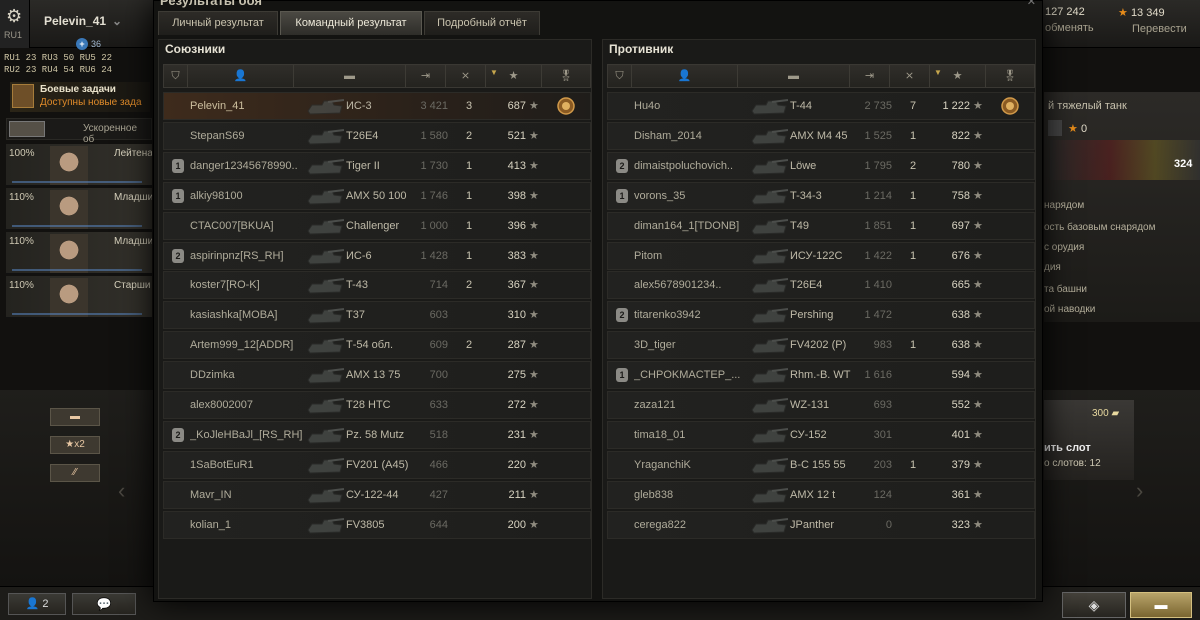  Describe the element at coordinates (878, 315) in the screenshot. I see `damage-value: 1 472` at that location.